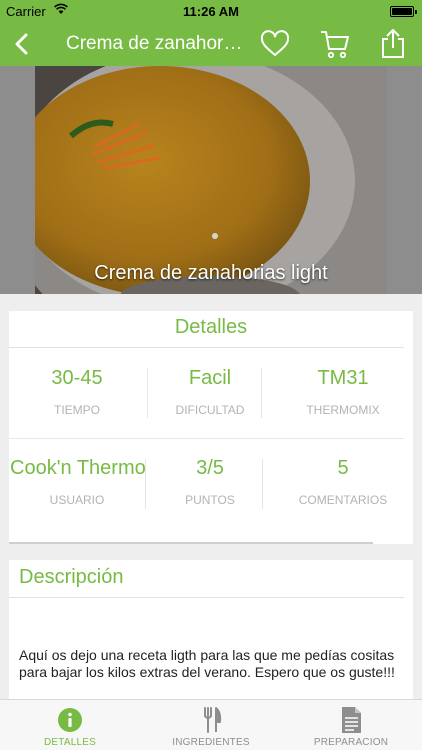 This screenshot has width=422, height=750. I want to click on stat-label: DIFICULTAD, so click(210, 410).